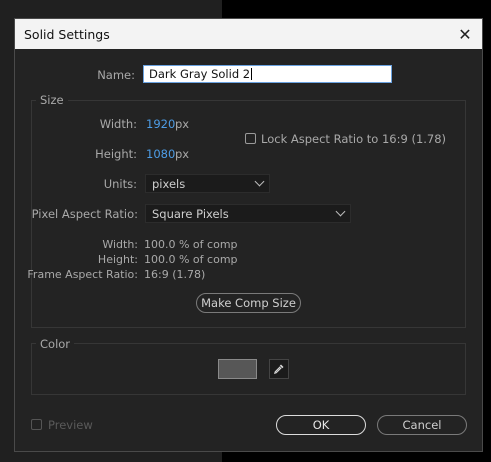 This screenshot has height=462, width=491. Describe the element at coordinates (160, 154) in the screenshot. I see `height-value: 1080` at that location.